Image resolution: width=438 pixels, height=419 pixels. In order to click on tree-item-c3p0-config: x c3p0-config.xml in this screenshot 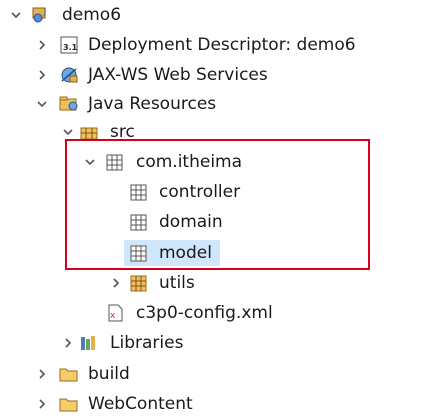, I will do `click(219, 313)`.